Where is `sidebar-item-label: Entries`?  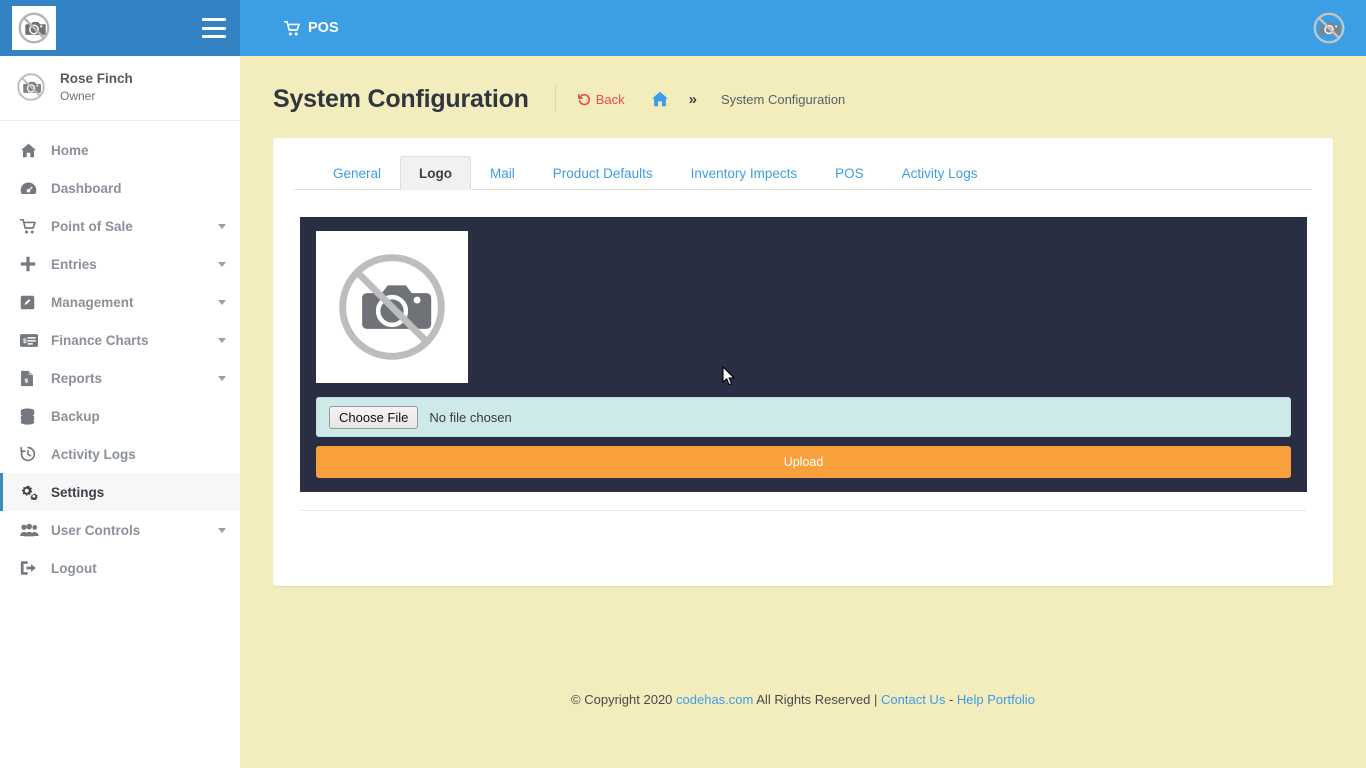
sidebar-item-label: Entries is located at coordinates (74, 264).